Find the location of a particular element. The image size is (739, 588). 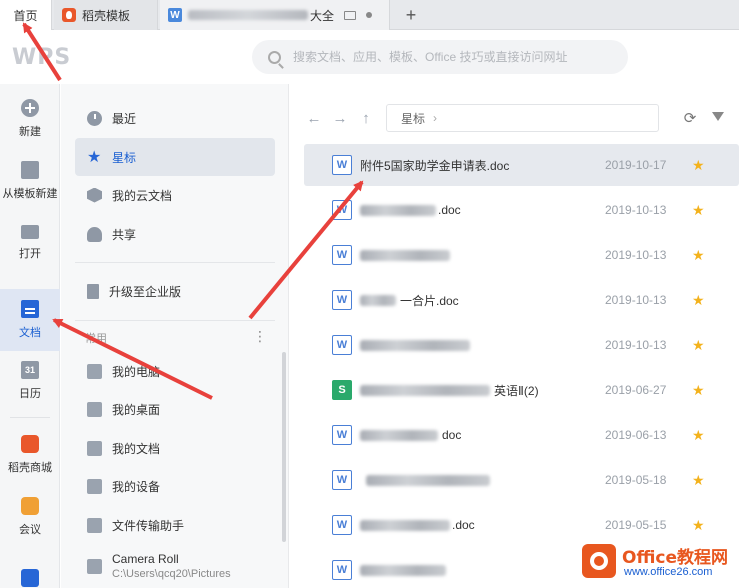

edit-icon is located at coordinates (30, 578).